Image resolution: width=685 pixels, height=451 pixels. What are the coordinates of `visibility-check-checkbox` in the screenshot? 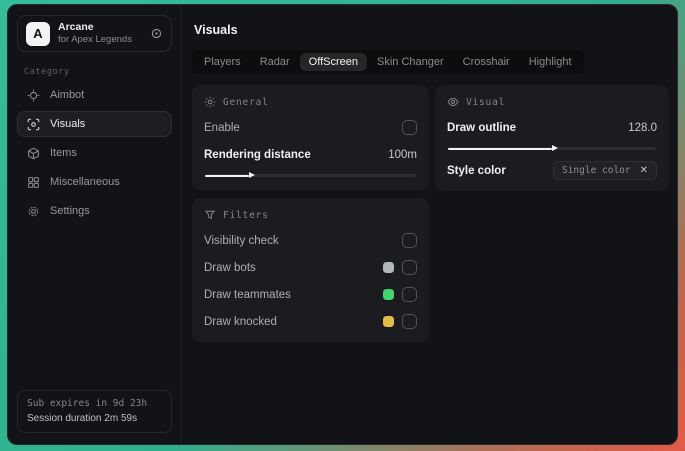 It's located at (409, 240).